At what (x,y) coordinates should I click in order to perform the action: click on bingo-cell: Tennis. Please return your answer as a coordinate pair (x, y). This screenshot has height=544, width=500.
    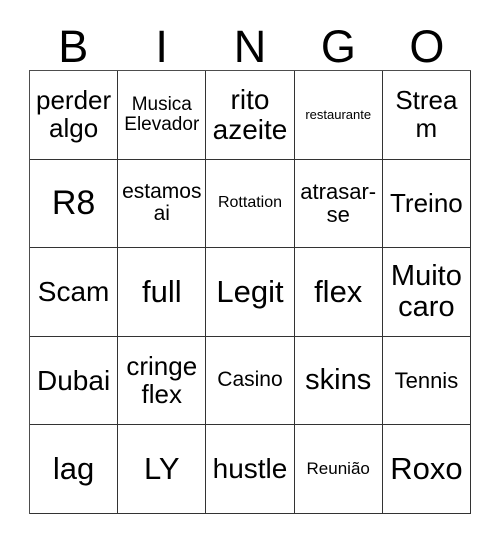
    Looking at the image, I should click on (426, 381).